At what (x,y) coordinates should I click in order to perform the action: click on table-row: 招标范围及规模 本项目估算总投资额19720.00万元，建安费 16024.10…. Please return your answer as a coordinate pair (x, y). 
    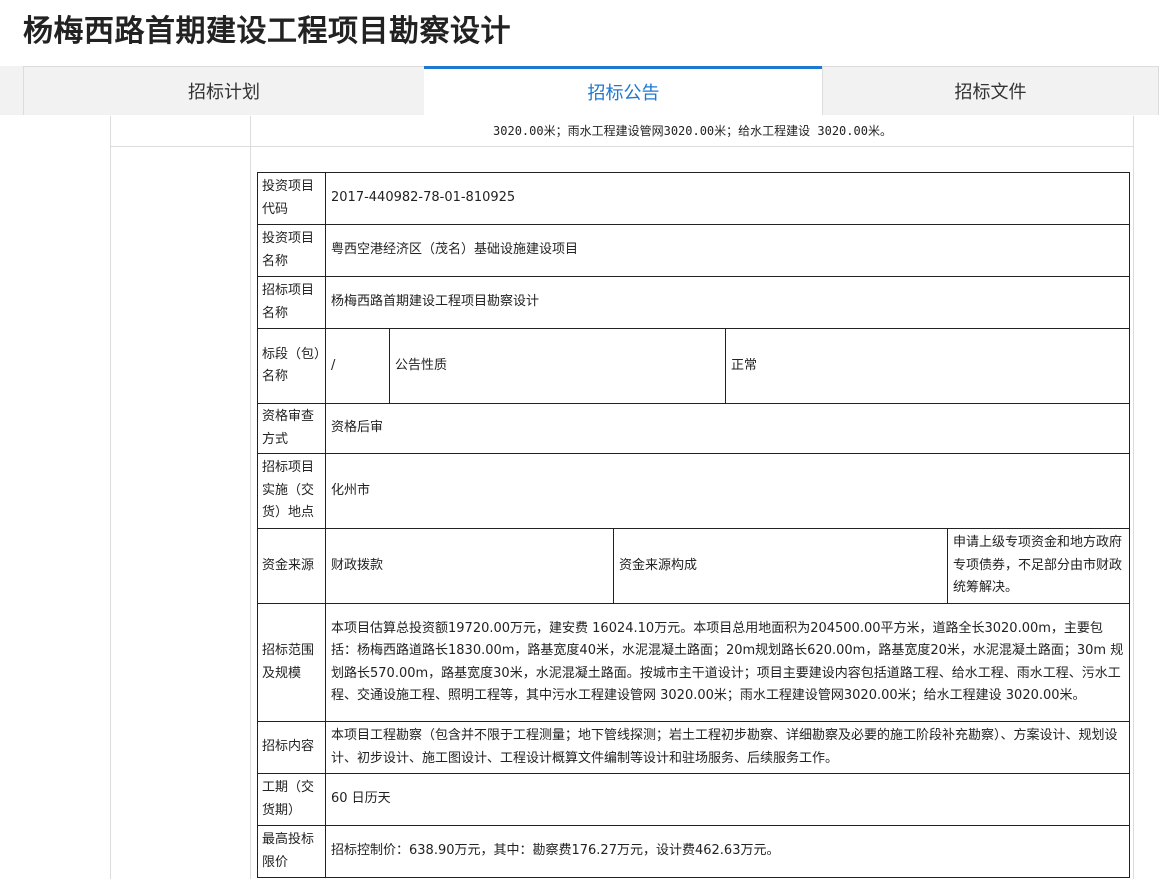
    Looking at the image, I should click on (694, 662).